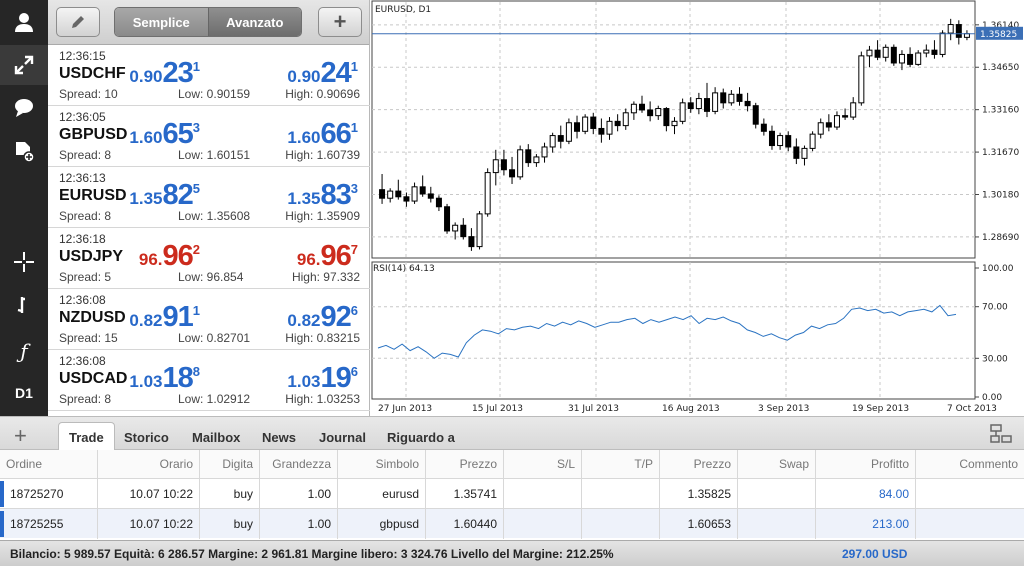 This screenshot has height=566, width=1024. Describe the element at coordinates (164, 378) in the screenshot. I see `bid-price: 1.03188` at that location.